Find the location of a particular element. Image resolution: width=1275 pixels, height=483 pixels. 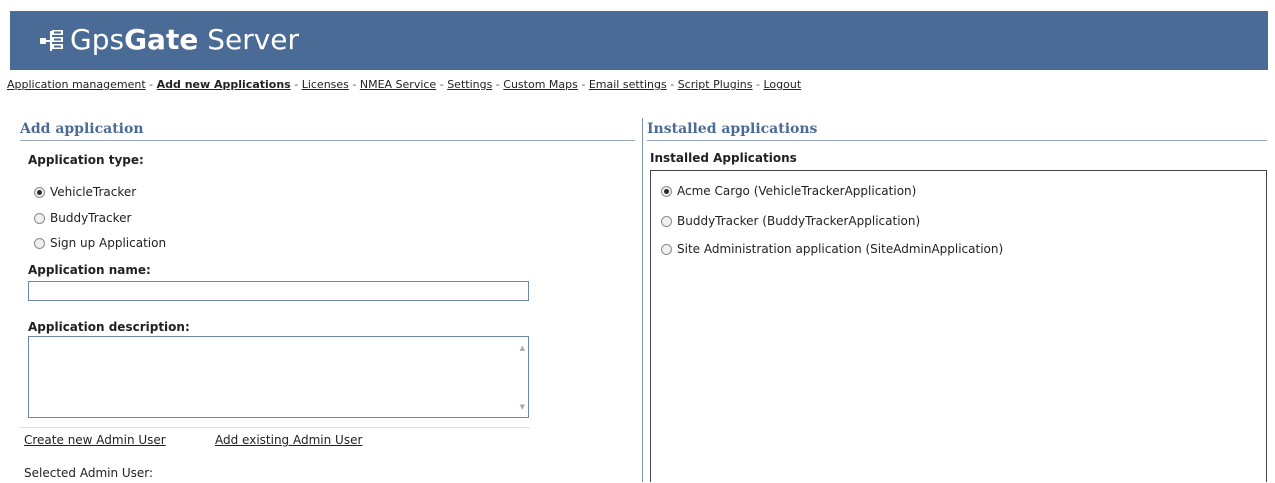

gpsgate-logo-icon is located at coordinates (51, 40).